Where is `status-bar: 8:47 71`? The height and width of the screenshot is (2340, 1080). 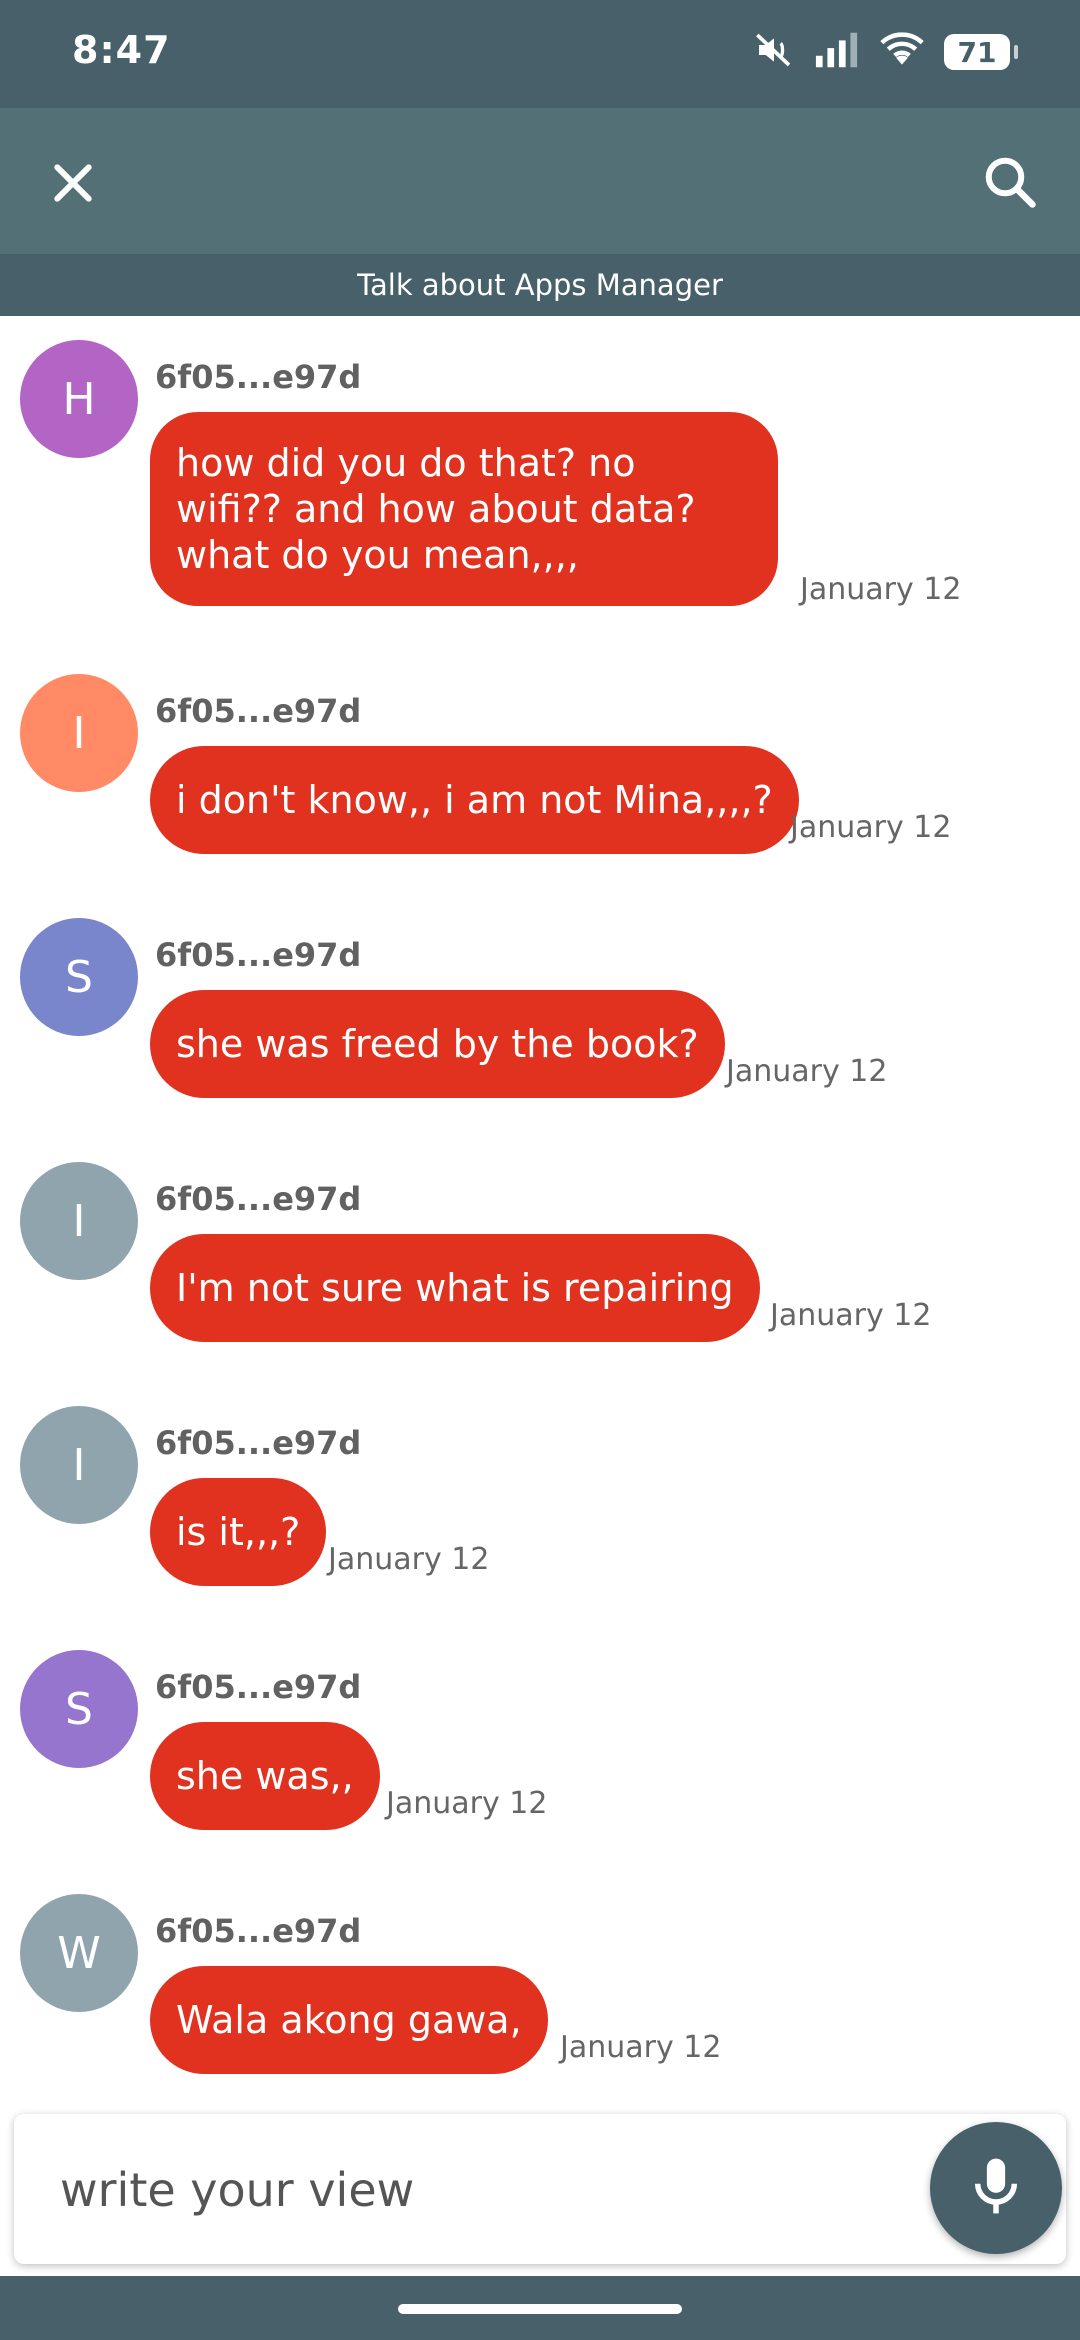
status-bar: 8:47 71 is located at coordinates (540, 54).